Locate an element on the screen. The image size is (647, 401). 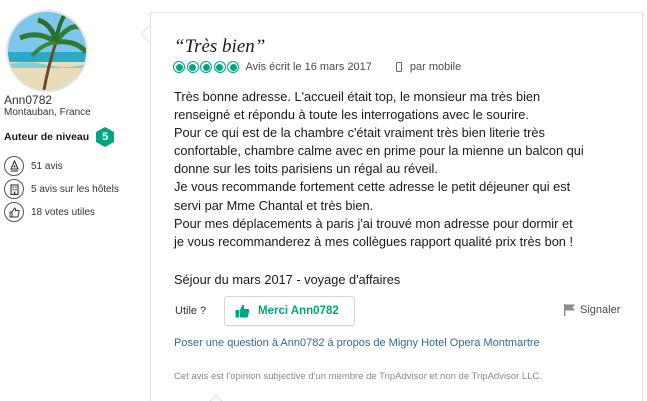
member-level: Auteur de niveau 5 is located at coordinates (59, 137).